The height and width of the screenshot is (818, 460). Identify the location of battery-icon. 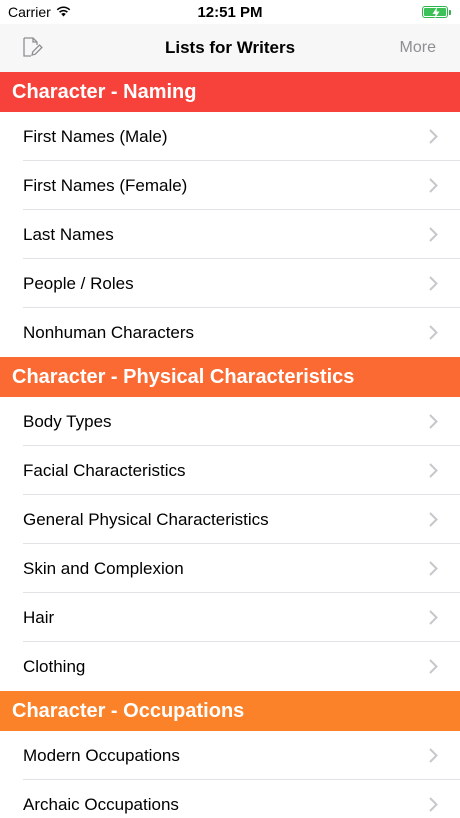
(436, 12).